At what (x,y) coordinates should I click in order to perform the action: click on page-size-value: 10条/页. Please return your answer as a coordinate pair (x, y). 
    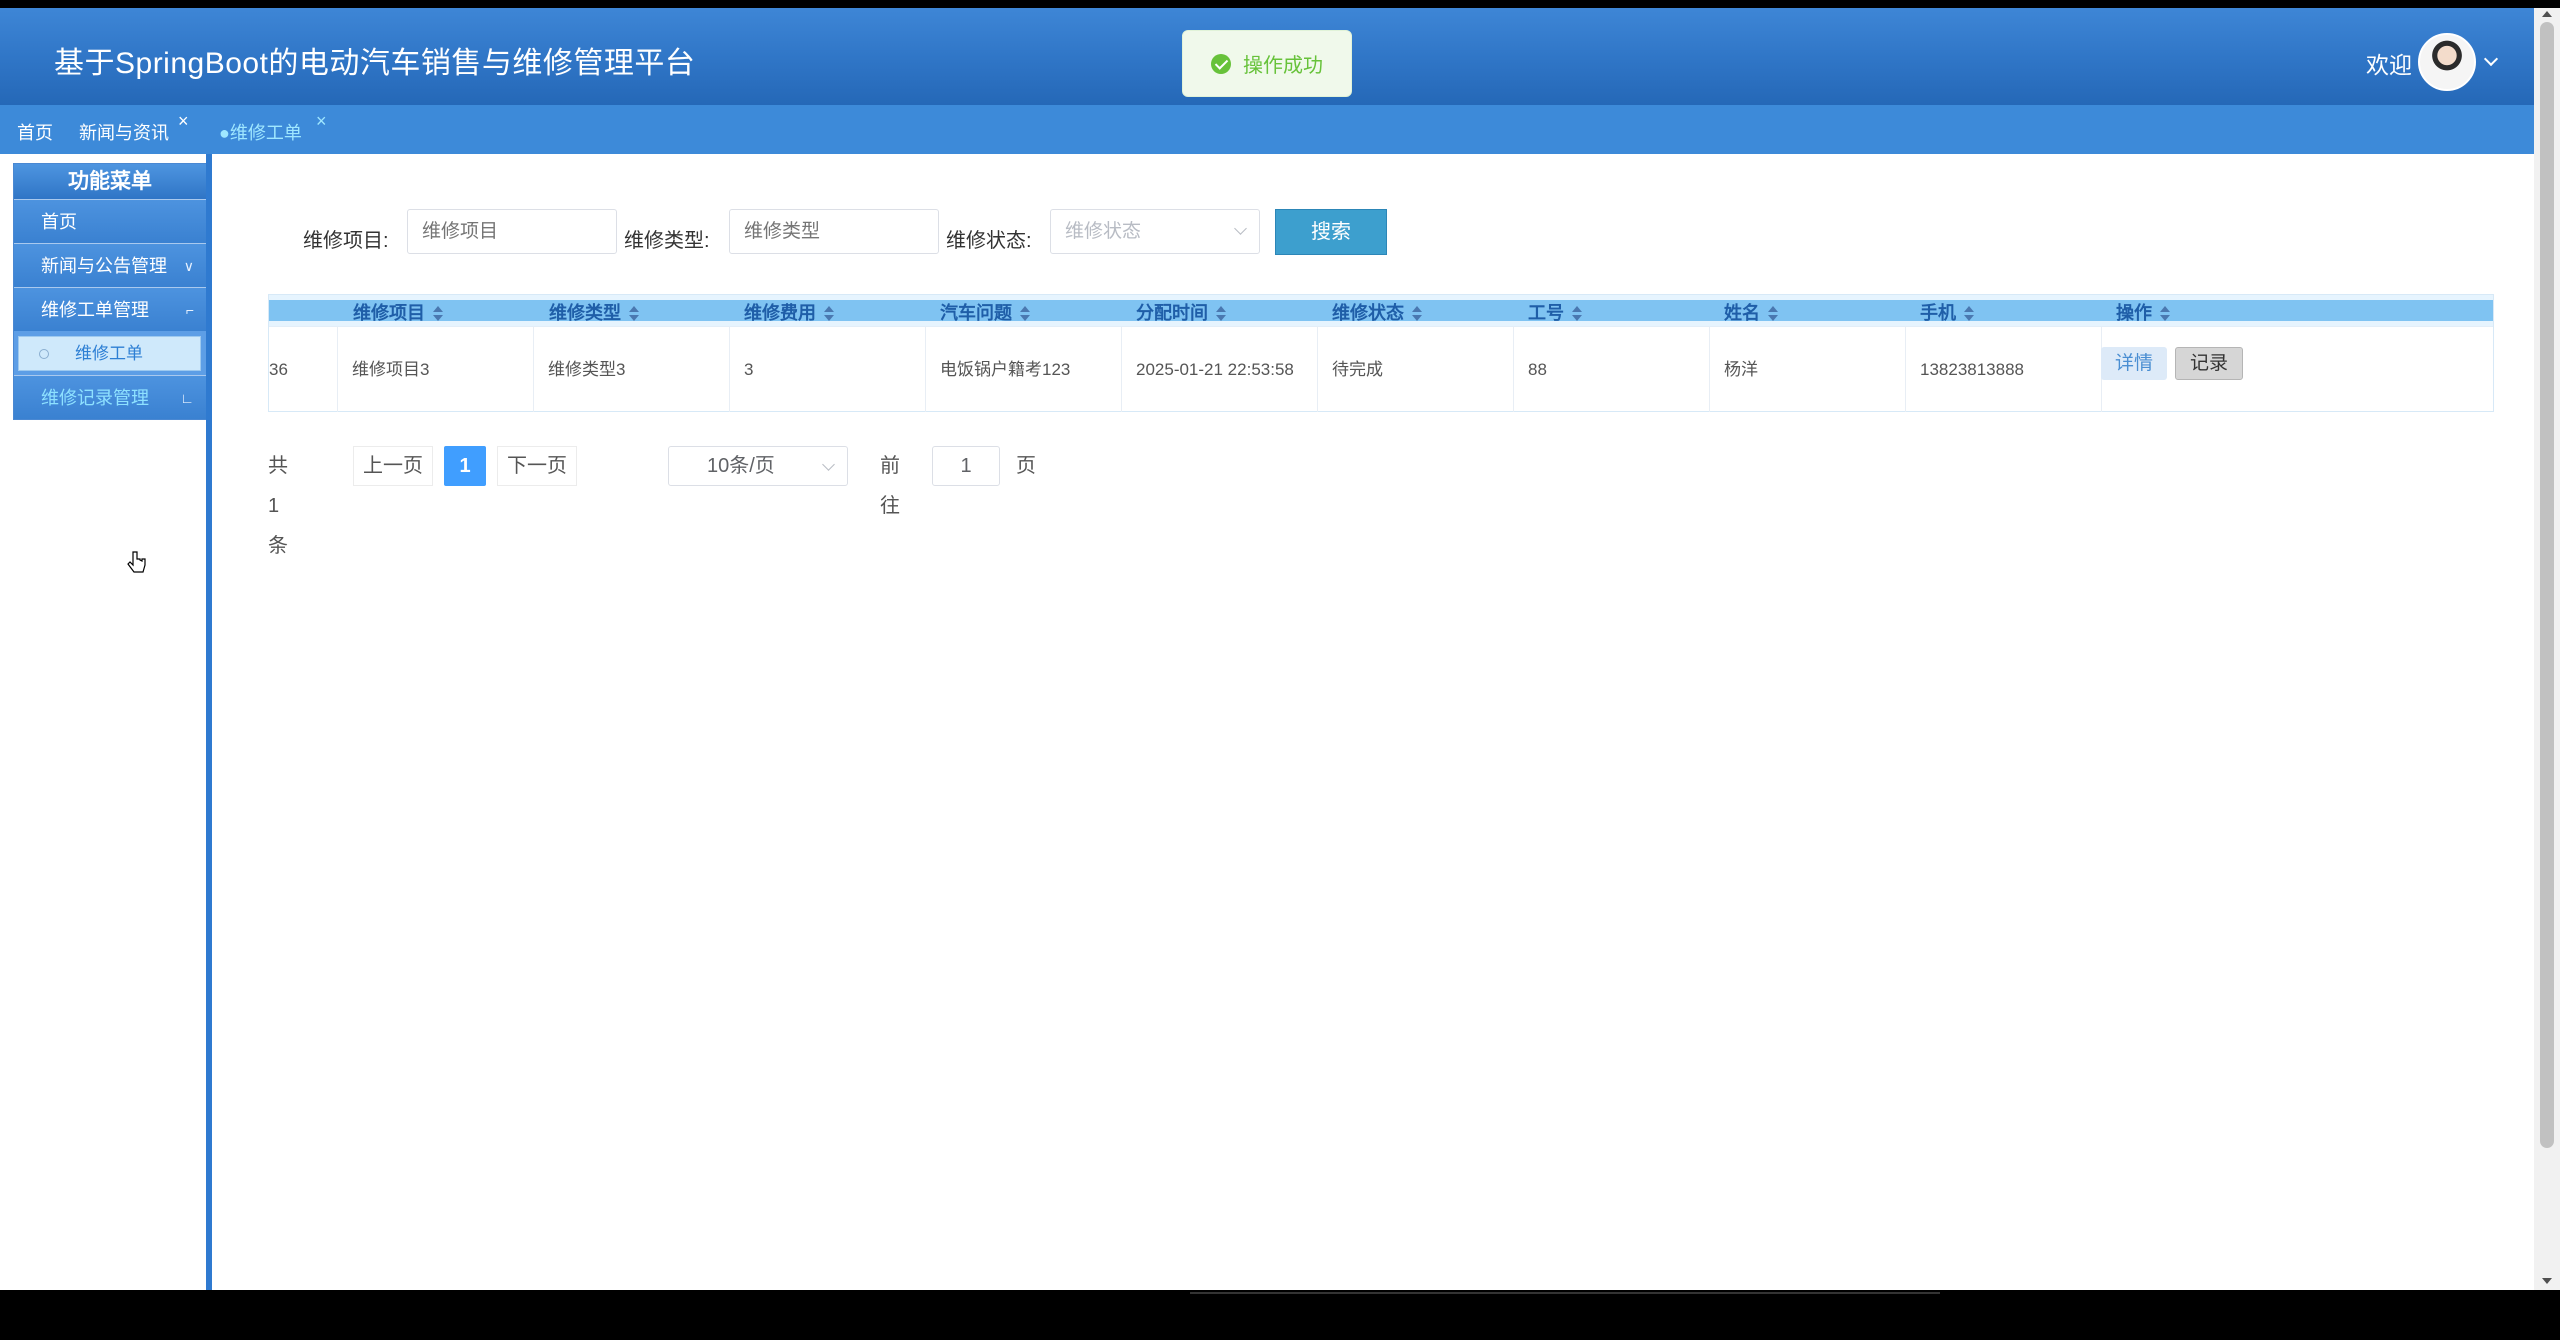
    Looking at the image, I should click on (741, 466).